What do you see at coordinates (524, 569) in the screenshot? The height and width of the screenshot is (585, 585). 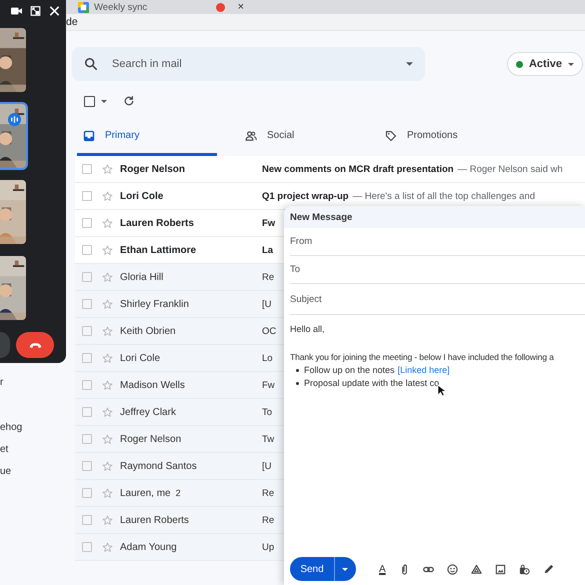 I see `lock-clock-icon` at bounding box center [524, 569].